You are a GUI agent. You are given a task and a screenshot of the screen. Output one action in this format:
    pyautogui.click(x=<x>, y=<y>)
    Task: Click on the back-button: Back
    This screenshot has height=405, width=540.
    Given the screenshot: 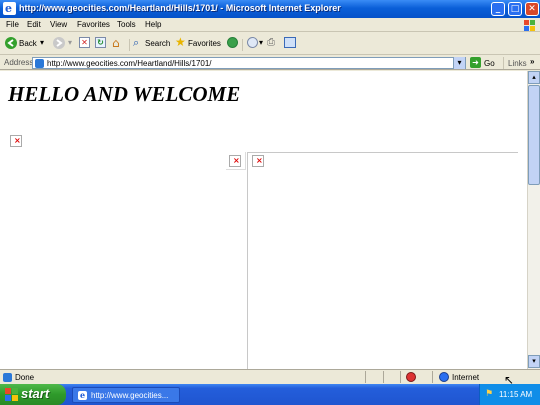 What is the action you would take?
    pyautogui.click(x=28, y=43)
    